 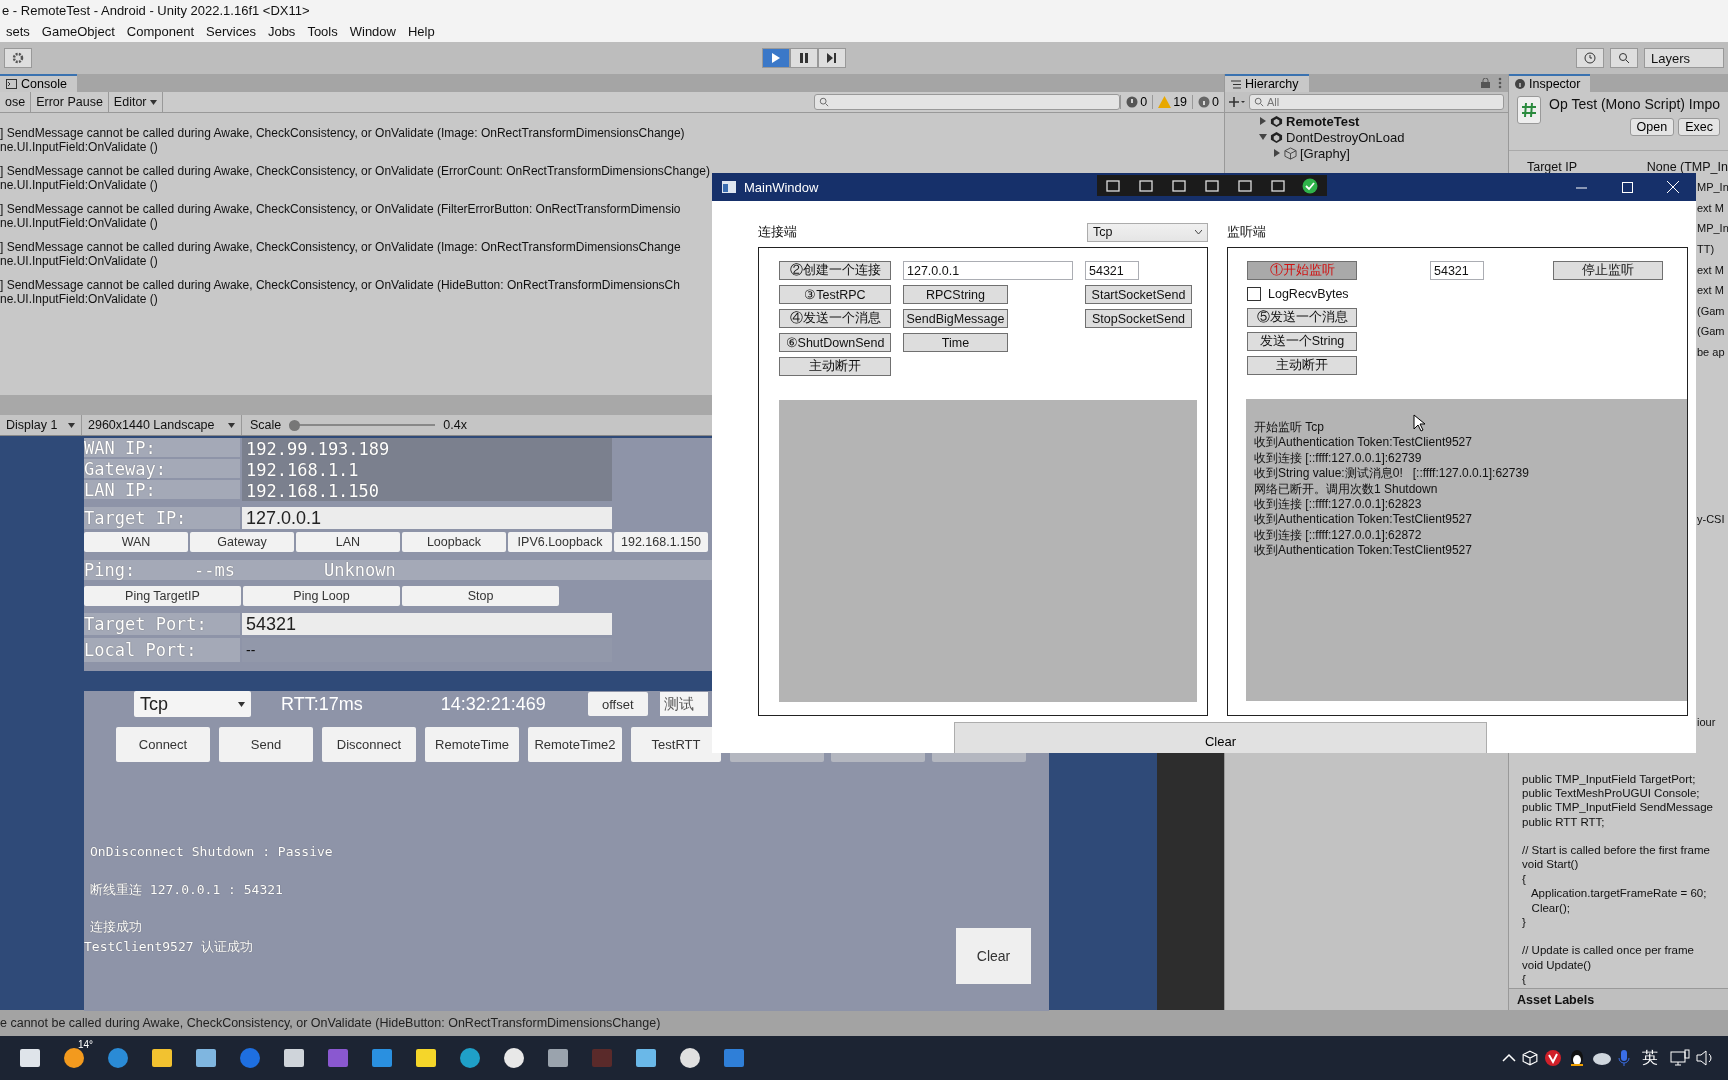 What do you see at coordinates (1172, 102) in the screenshot?
I see `warning-count: 19` at bounding box center [1172, 102].